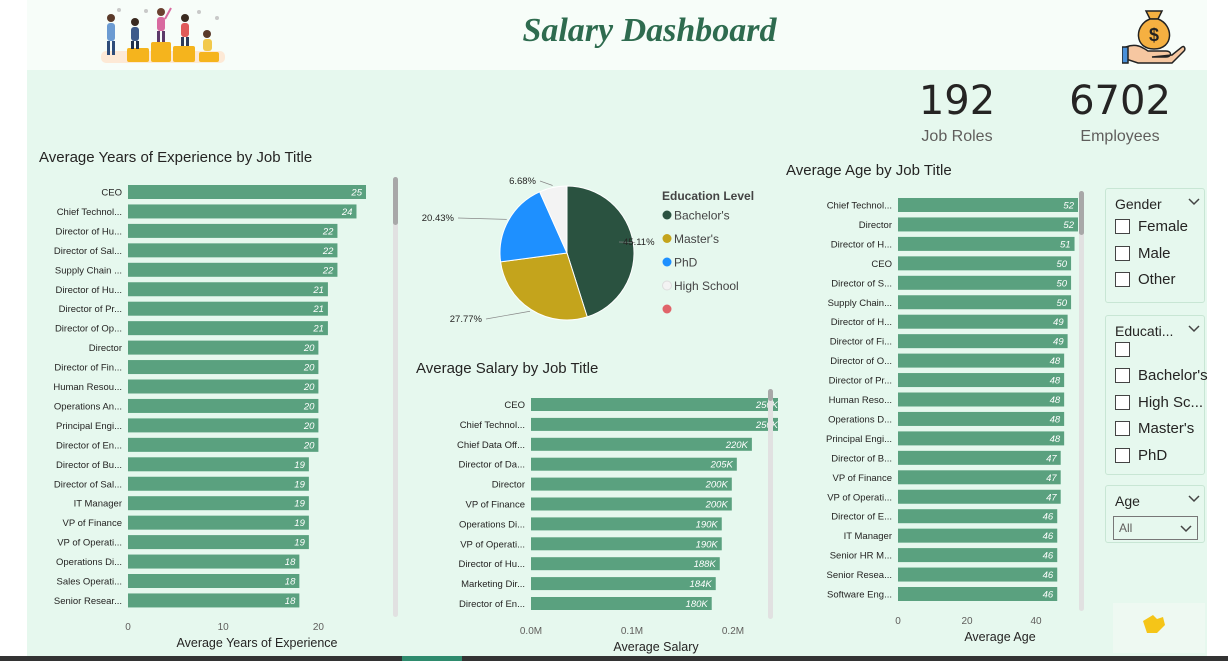 This screenshot has height=661, width=1228. I want to click on category-label: IT Manager, so click(868, 536).